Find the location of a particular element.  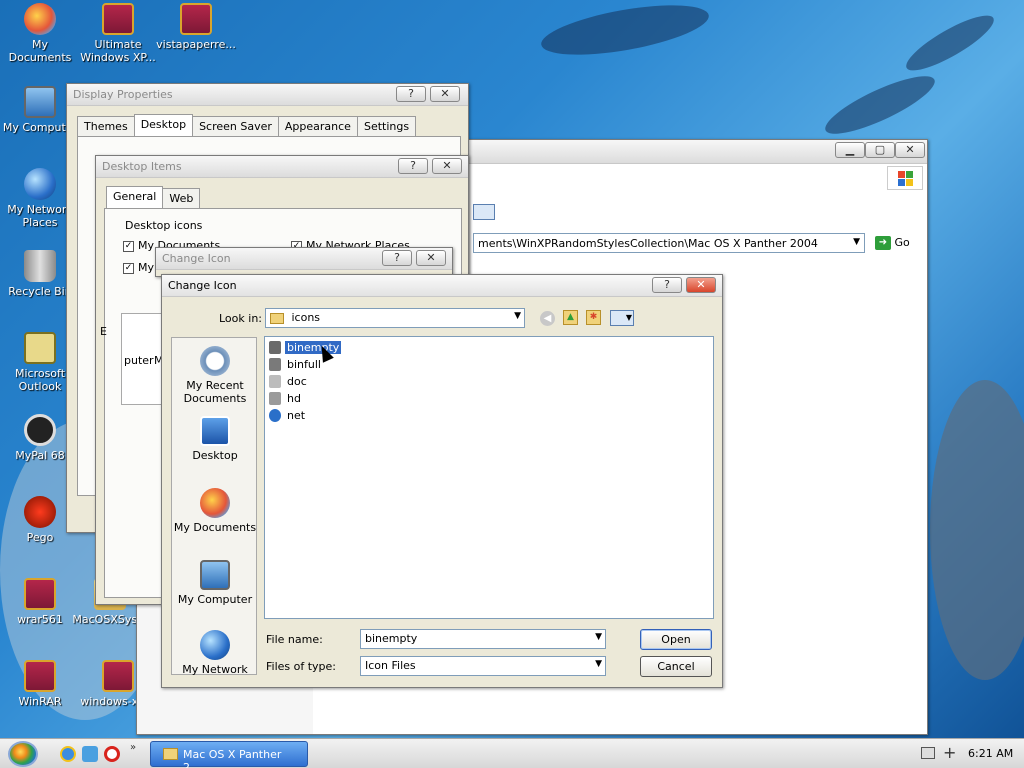

place-desktop: Desktop is located at coordinates (215, 439).